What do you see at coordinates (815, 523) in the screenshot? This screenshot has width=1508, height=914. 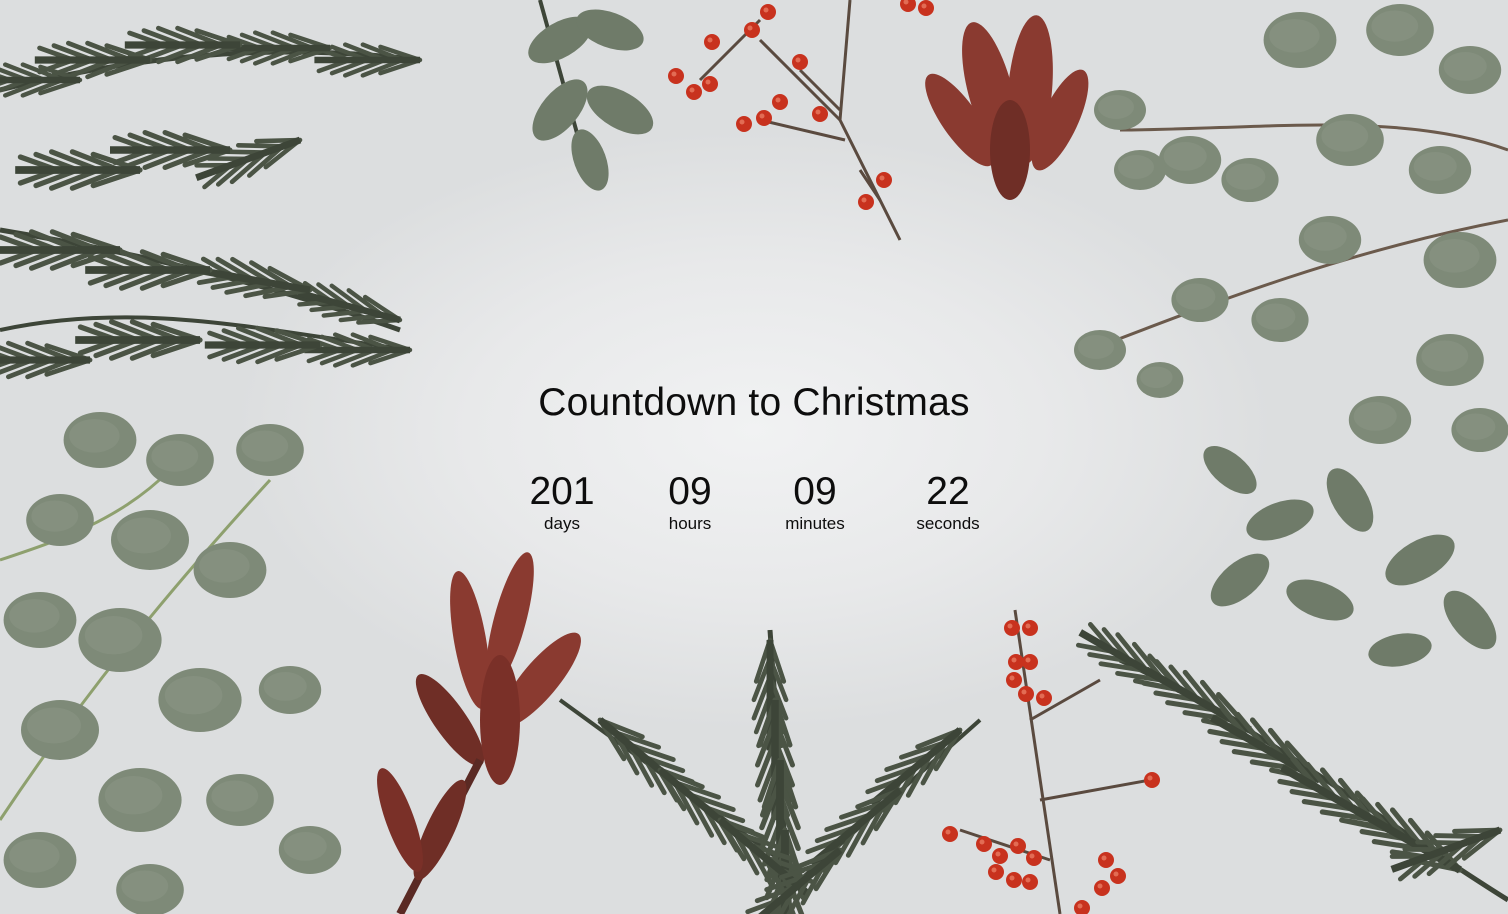 I see `minutes-label: minutes` at bounding box center [815, 523].